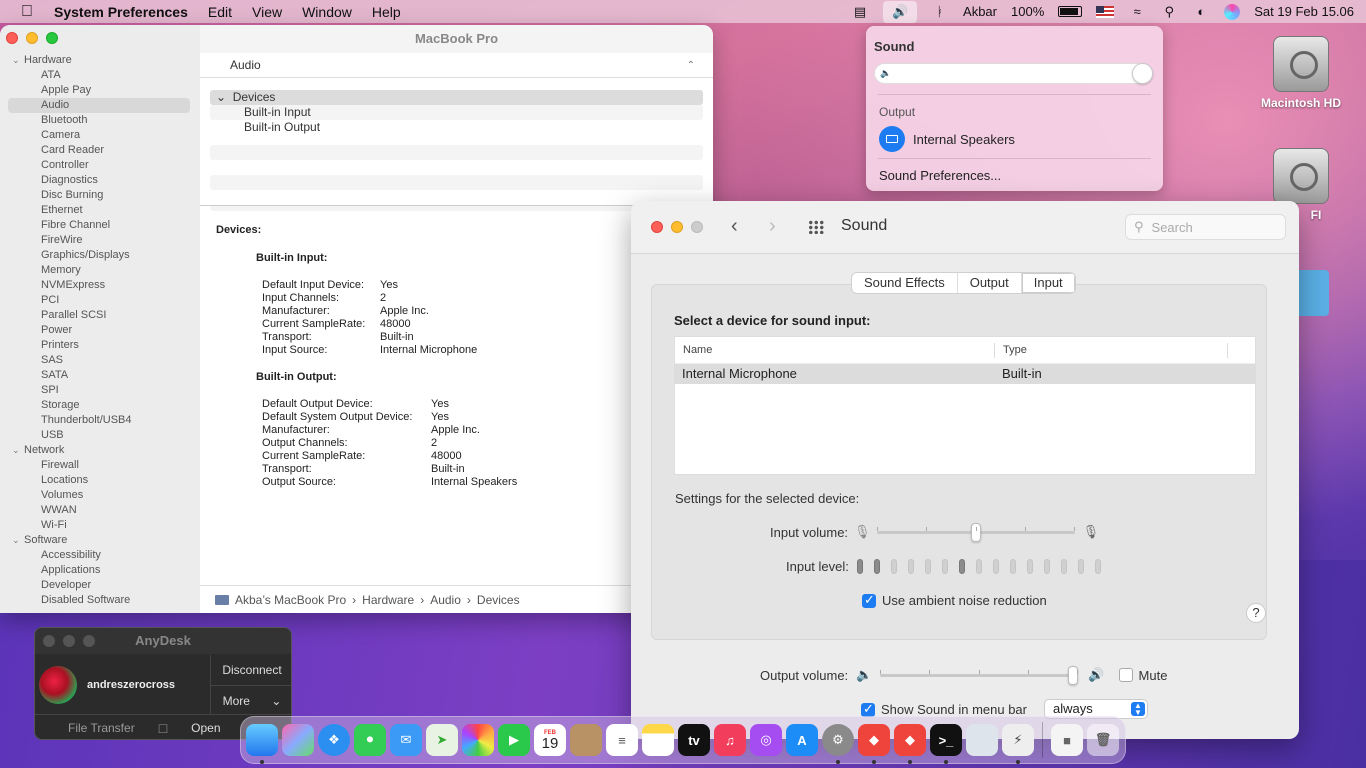 The image size is (1366, 768). What do you see at coordinates (100, 585) in the screenshot?
I see `sidebar-item: Developer` at bounding box center [100, 585].